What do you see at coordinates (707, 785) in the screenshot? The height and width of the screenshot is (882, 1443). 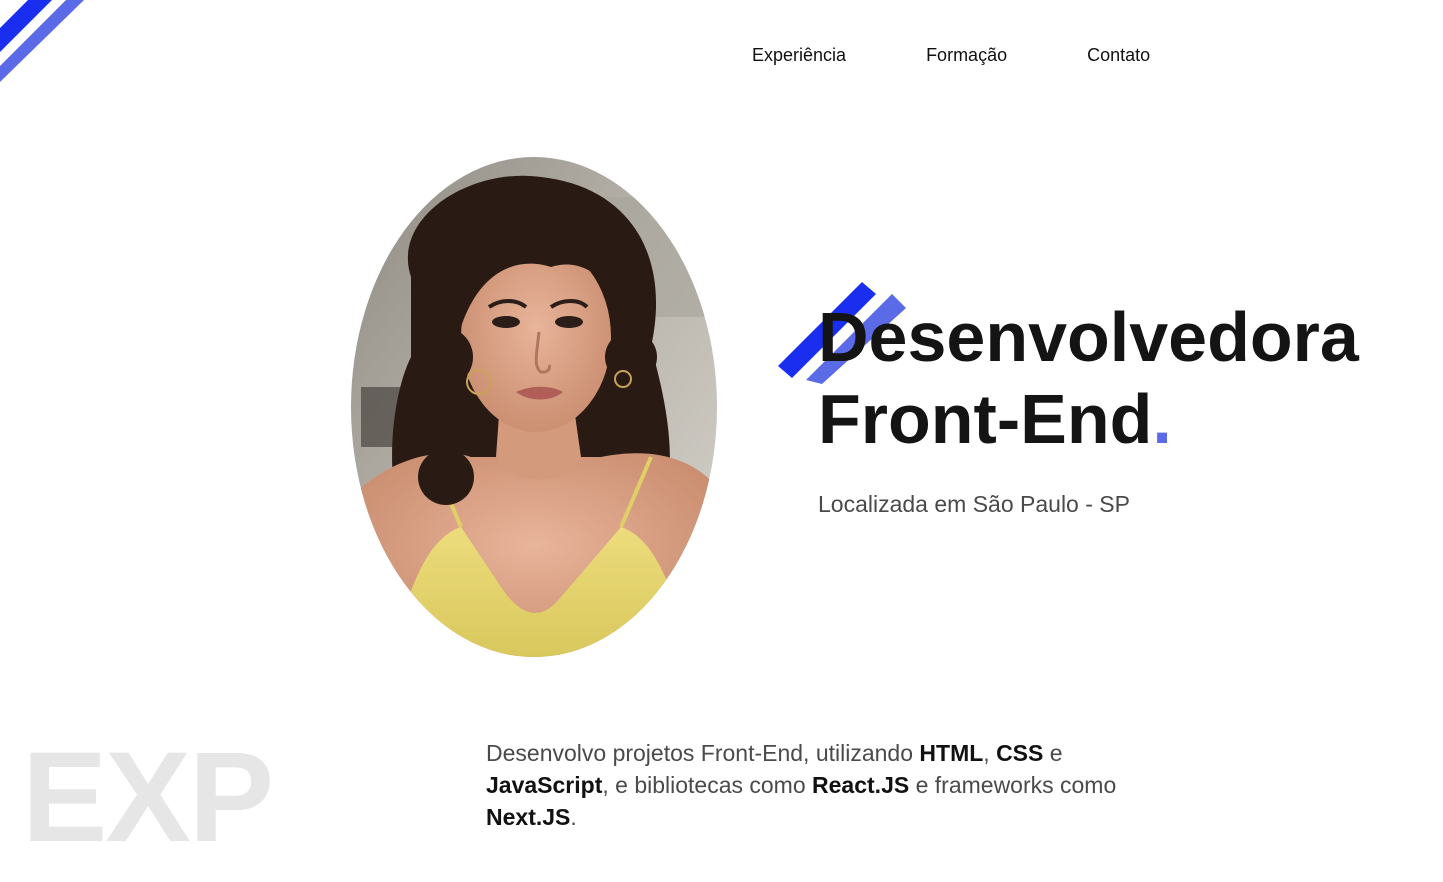 I see `about-text-4: , e bibliotecas como` at bounding box center [707, 785].